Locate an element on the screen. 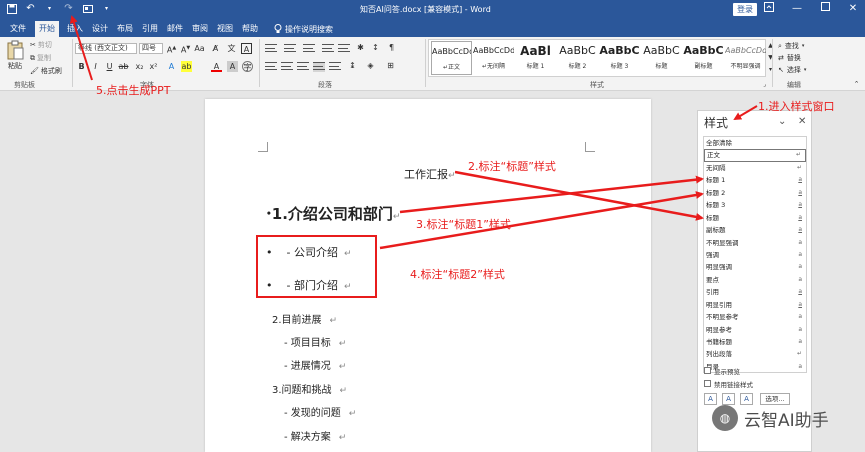  annotation-heading2-style: 4.标注“标题2”样式 is located at coordinates (457, 274).